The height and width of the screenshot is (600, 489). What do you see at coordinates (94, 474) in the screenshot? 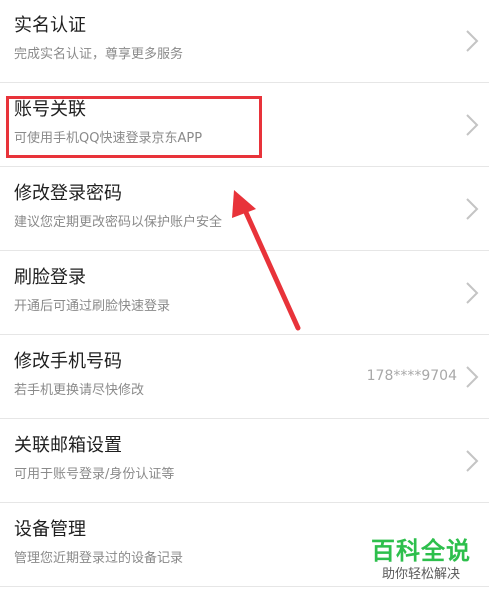
I see `item-subtitle: 可用于账号登录/身份认证等` at bounding box center [94, 474].